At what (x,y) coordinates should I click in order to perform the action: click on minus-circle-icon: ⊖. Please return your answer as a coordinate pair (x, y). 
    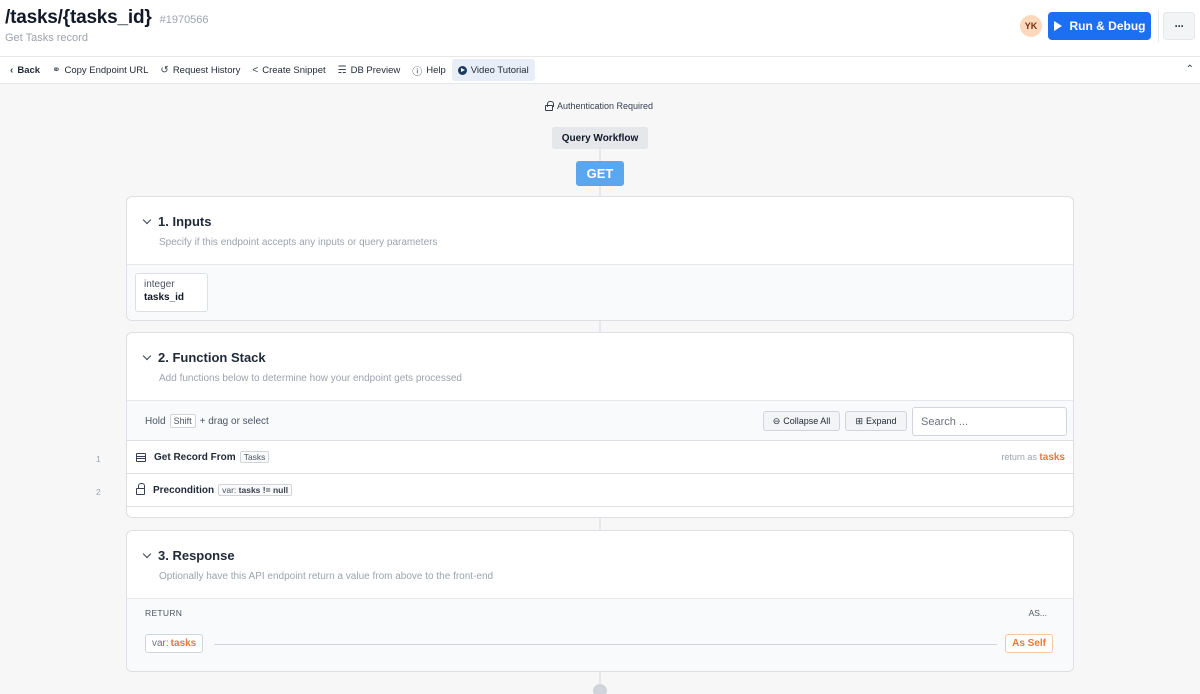
    Looking at the image, I should click on (776, 420).